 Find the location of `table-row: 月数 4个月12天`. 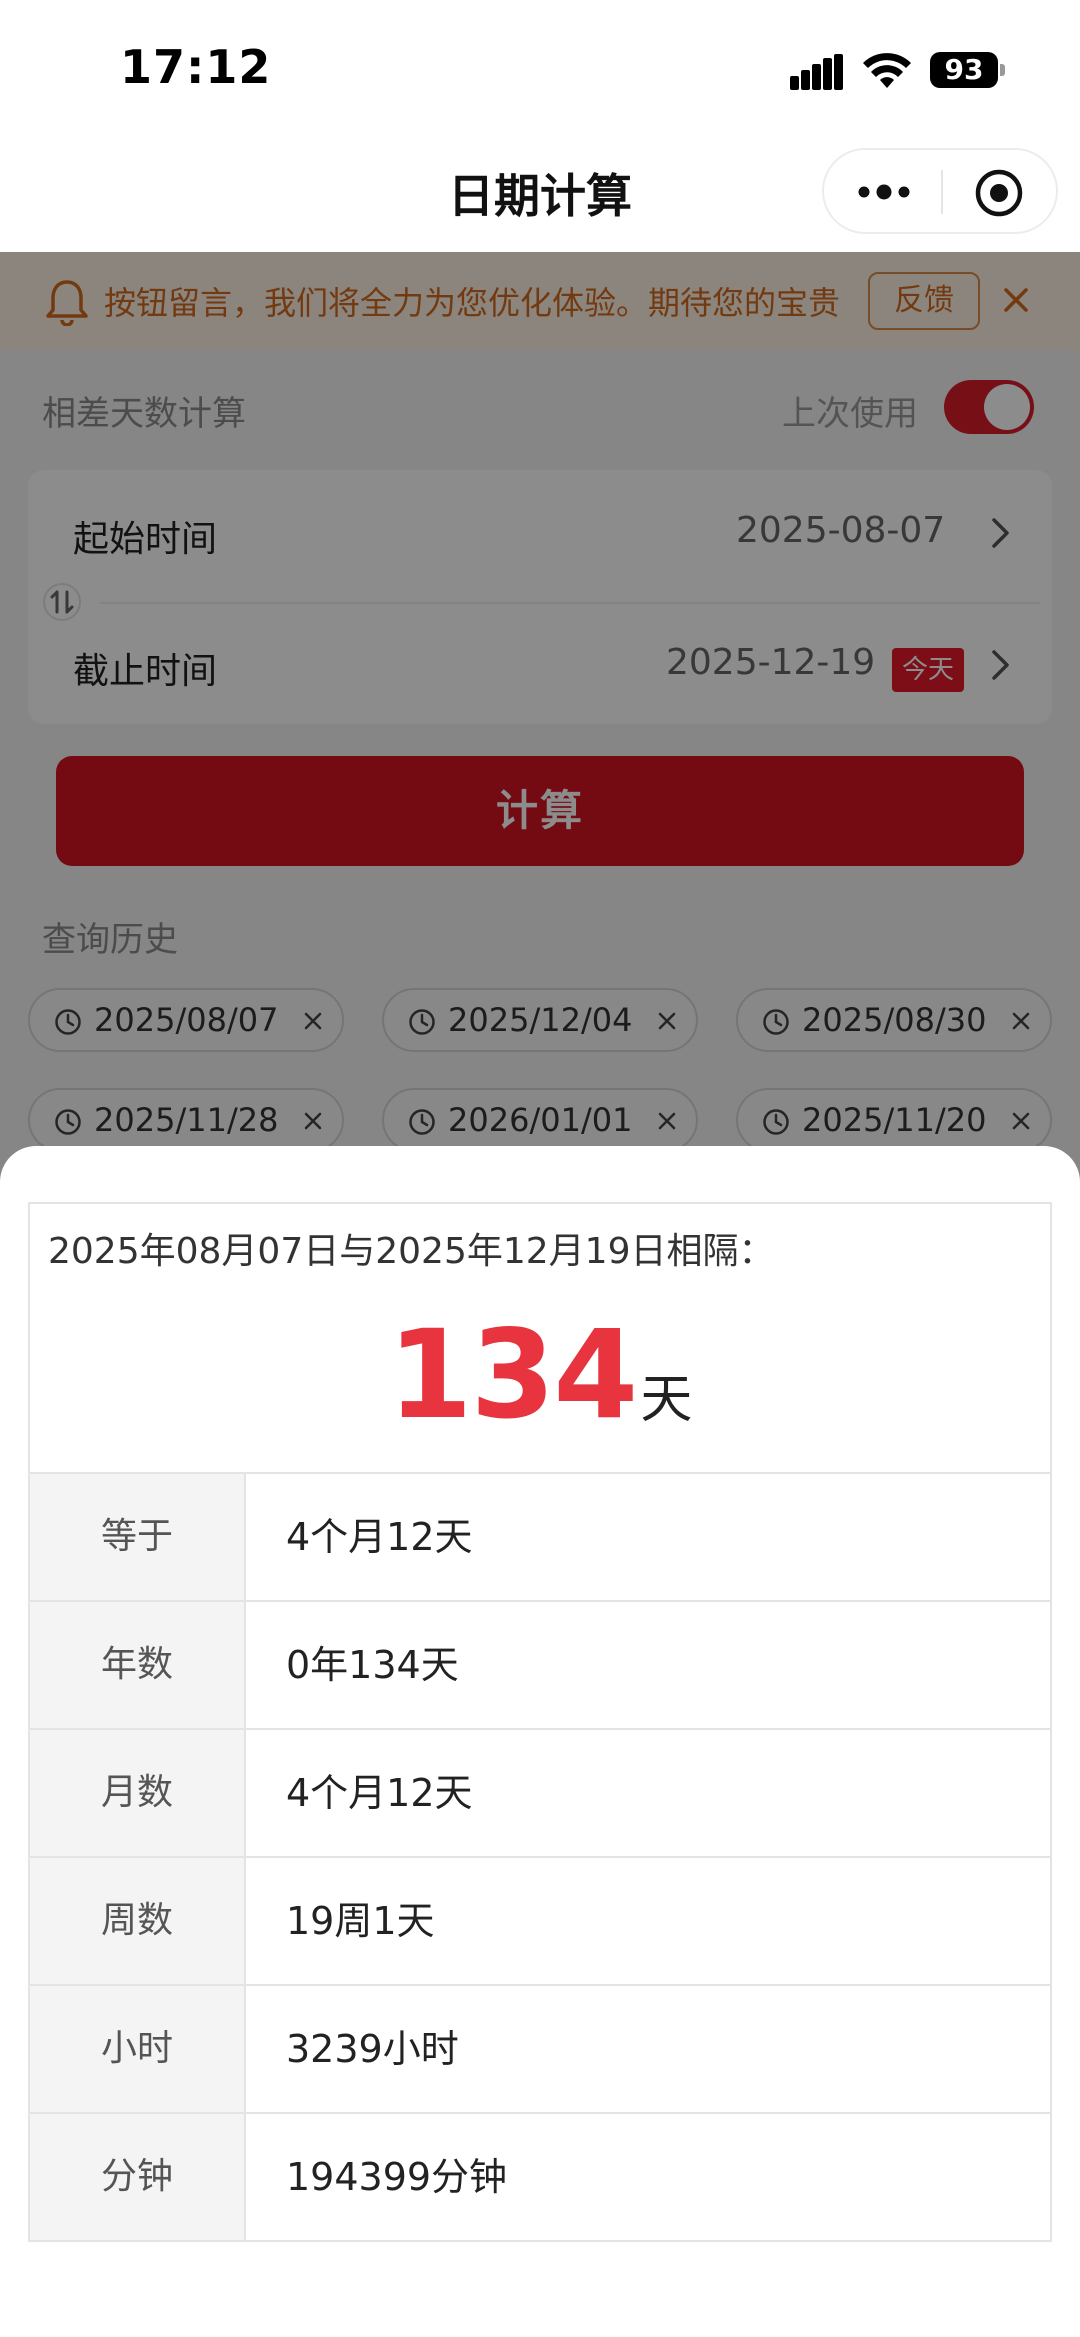

table-row: 月数 4个月12天 is located at coordinates (540, 1792).